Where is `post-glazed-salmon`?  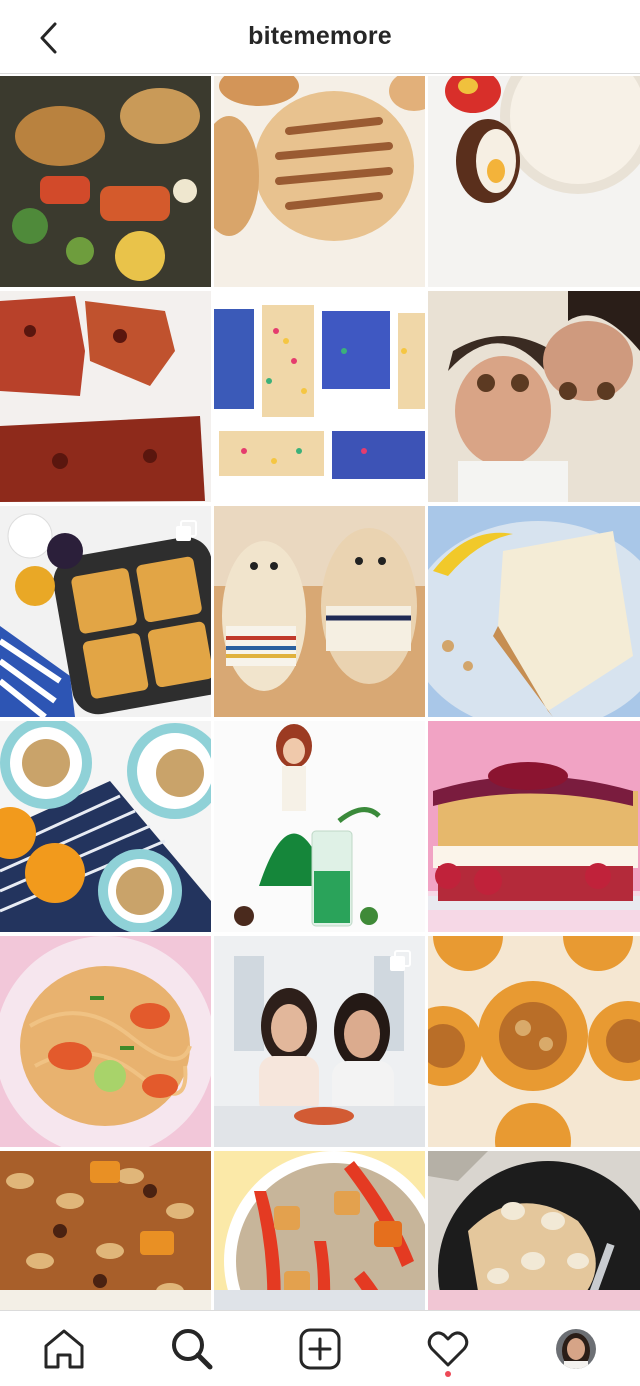
post-glazed-salmon is located at coordinates (105, 396).